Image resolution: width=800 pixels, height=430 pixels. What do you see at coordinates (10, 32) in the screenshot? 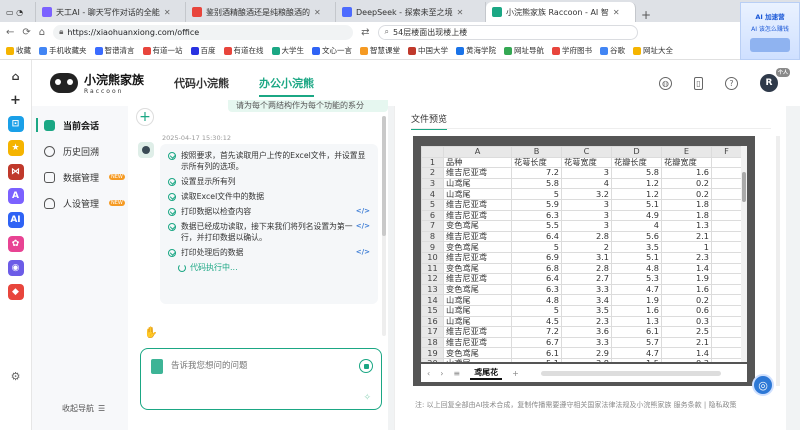
I see `back-icon: ←` at bounding box center [10, 32].